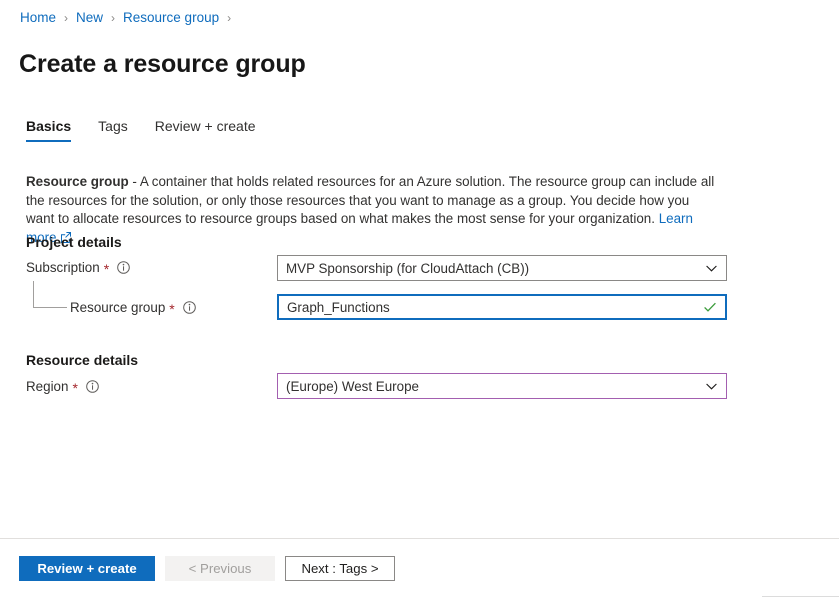 The height and width of the screenshot is (602, 839). I want to click on region-label-text: Region, so click(47, 386).